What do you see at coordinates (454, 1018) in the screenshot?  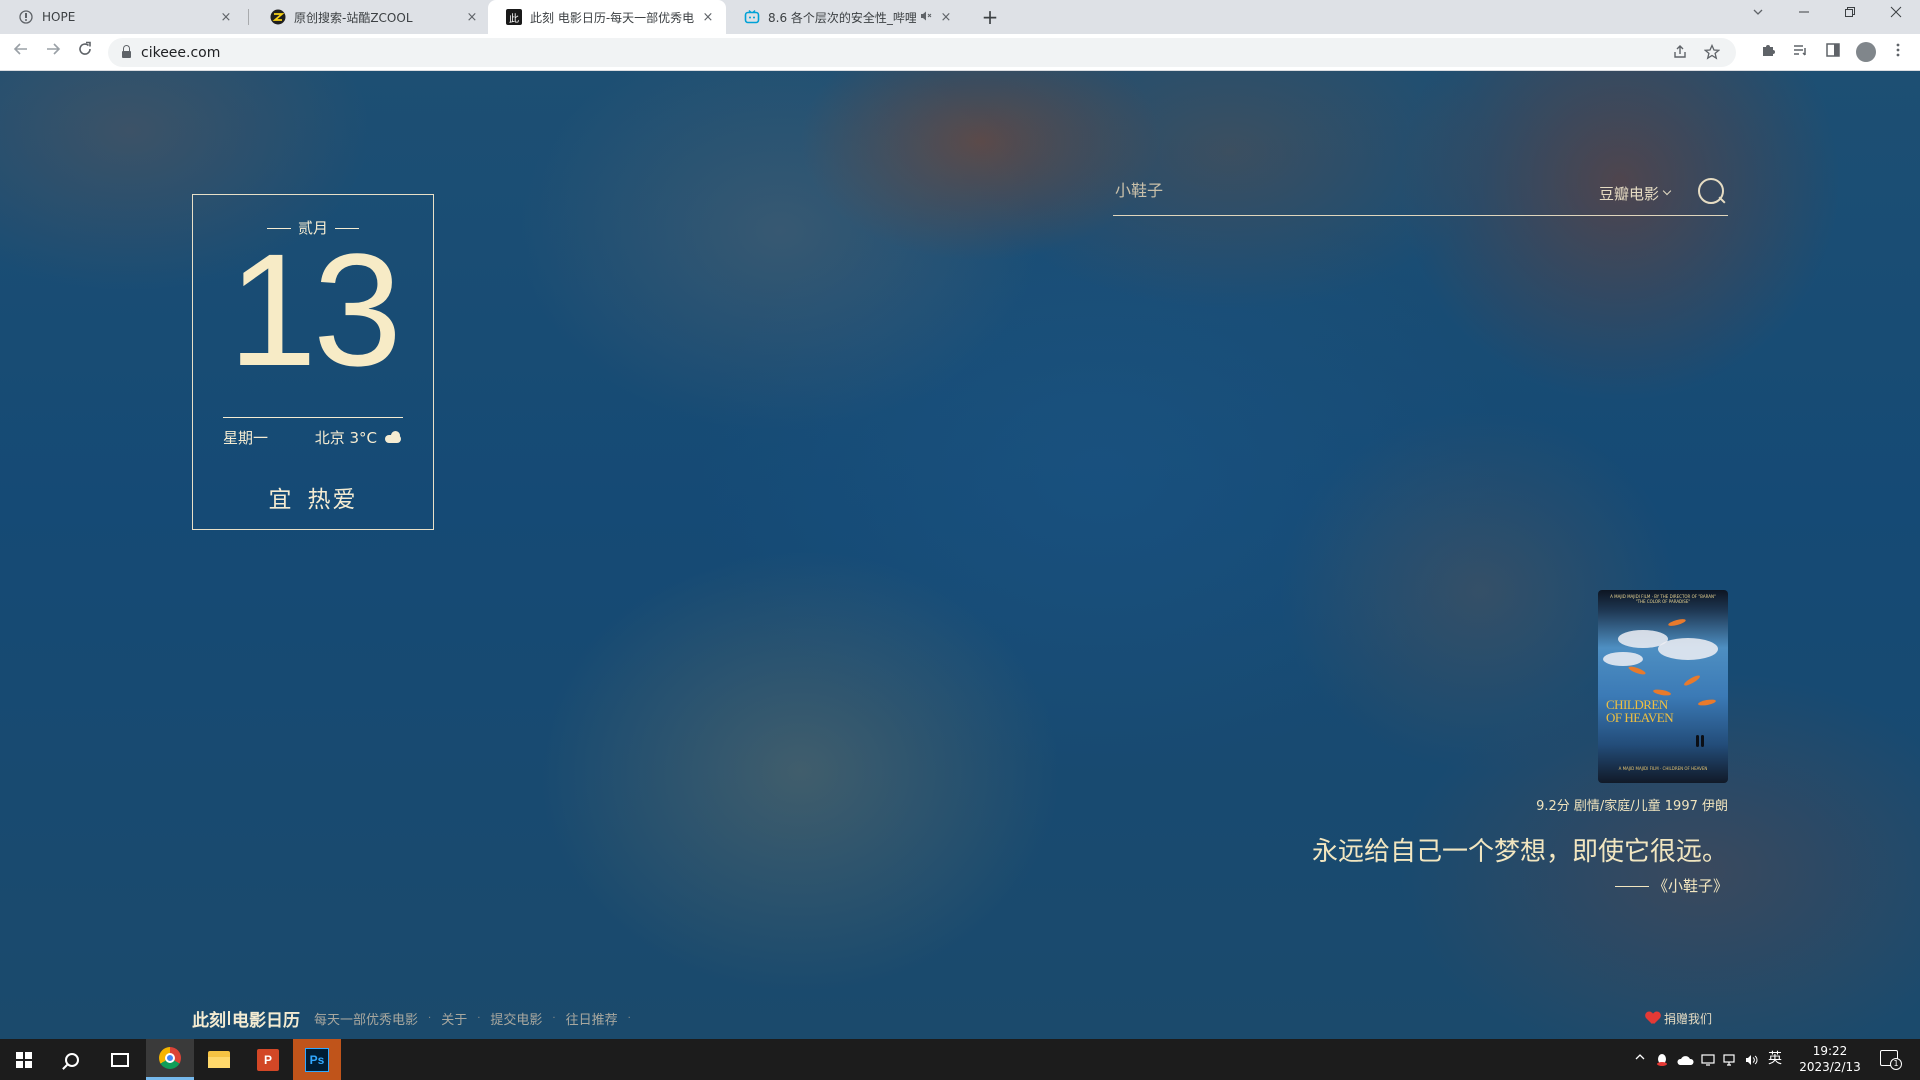 I see `footer-link-about: 关于` at bounding box center [454, 1018].